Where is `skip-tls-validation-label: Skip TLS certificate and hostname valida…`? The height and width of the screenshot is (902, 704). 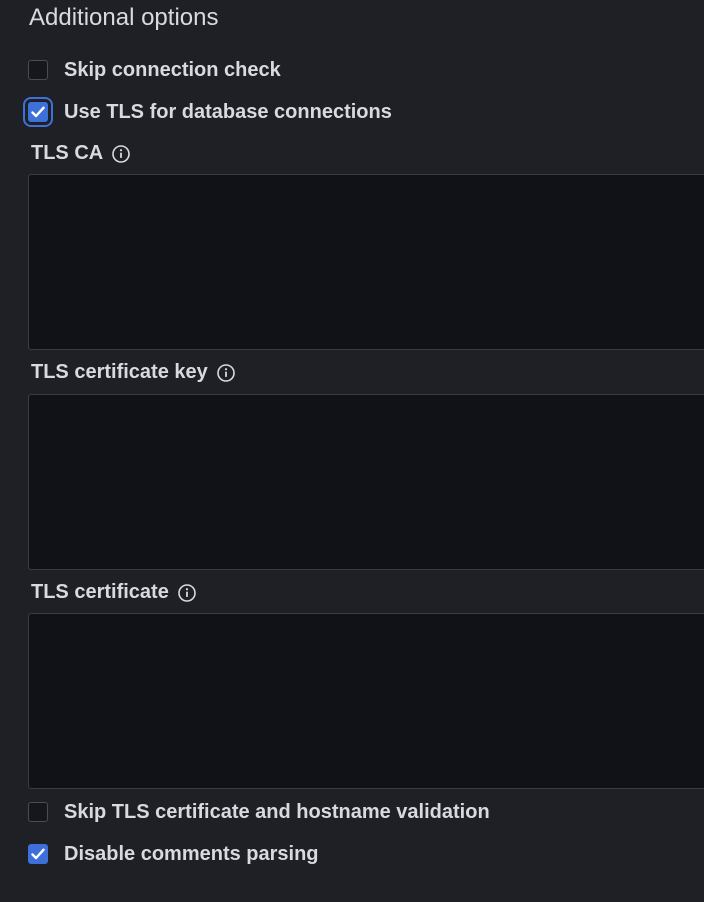 skip-tls-validation-label: Skip TLS certificate and hostname valida… is located at coordinates (277, 811).